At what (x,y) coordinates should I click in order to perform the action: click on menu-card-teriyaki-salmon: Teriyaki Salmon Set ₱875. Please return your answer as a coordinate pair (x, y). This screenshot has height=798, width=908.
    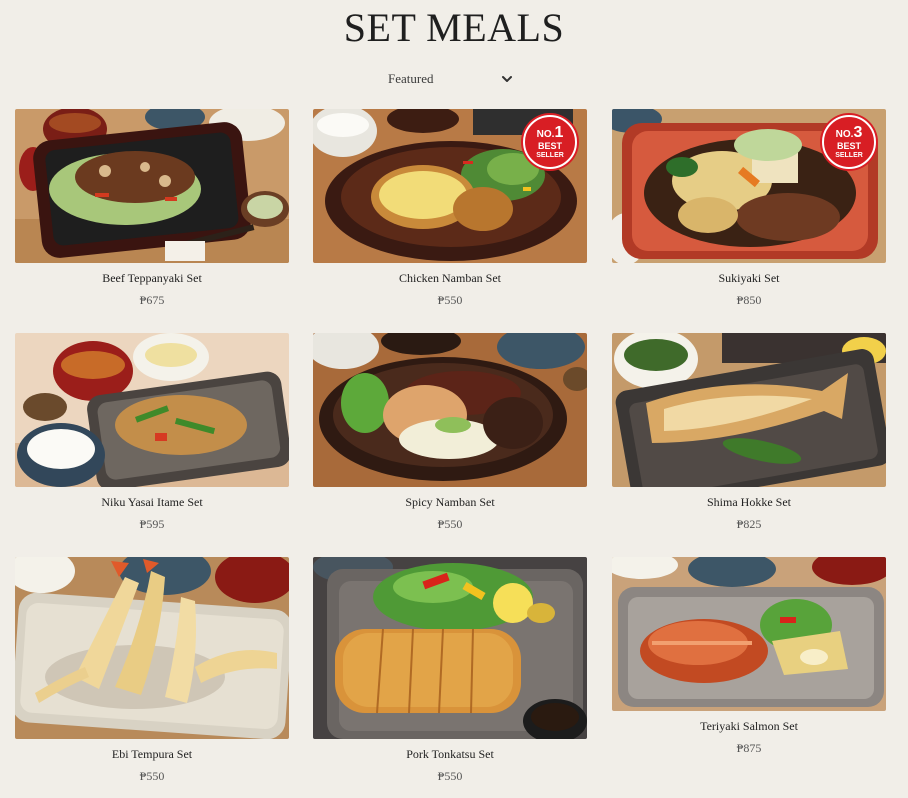
    Looking at the image, I should click on (749, 656).